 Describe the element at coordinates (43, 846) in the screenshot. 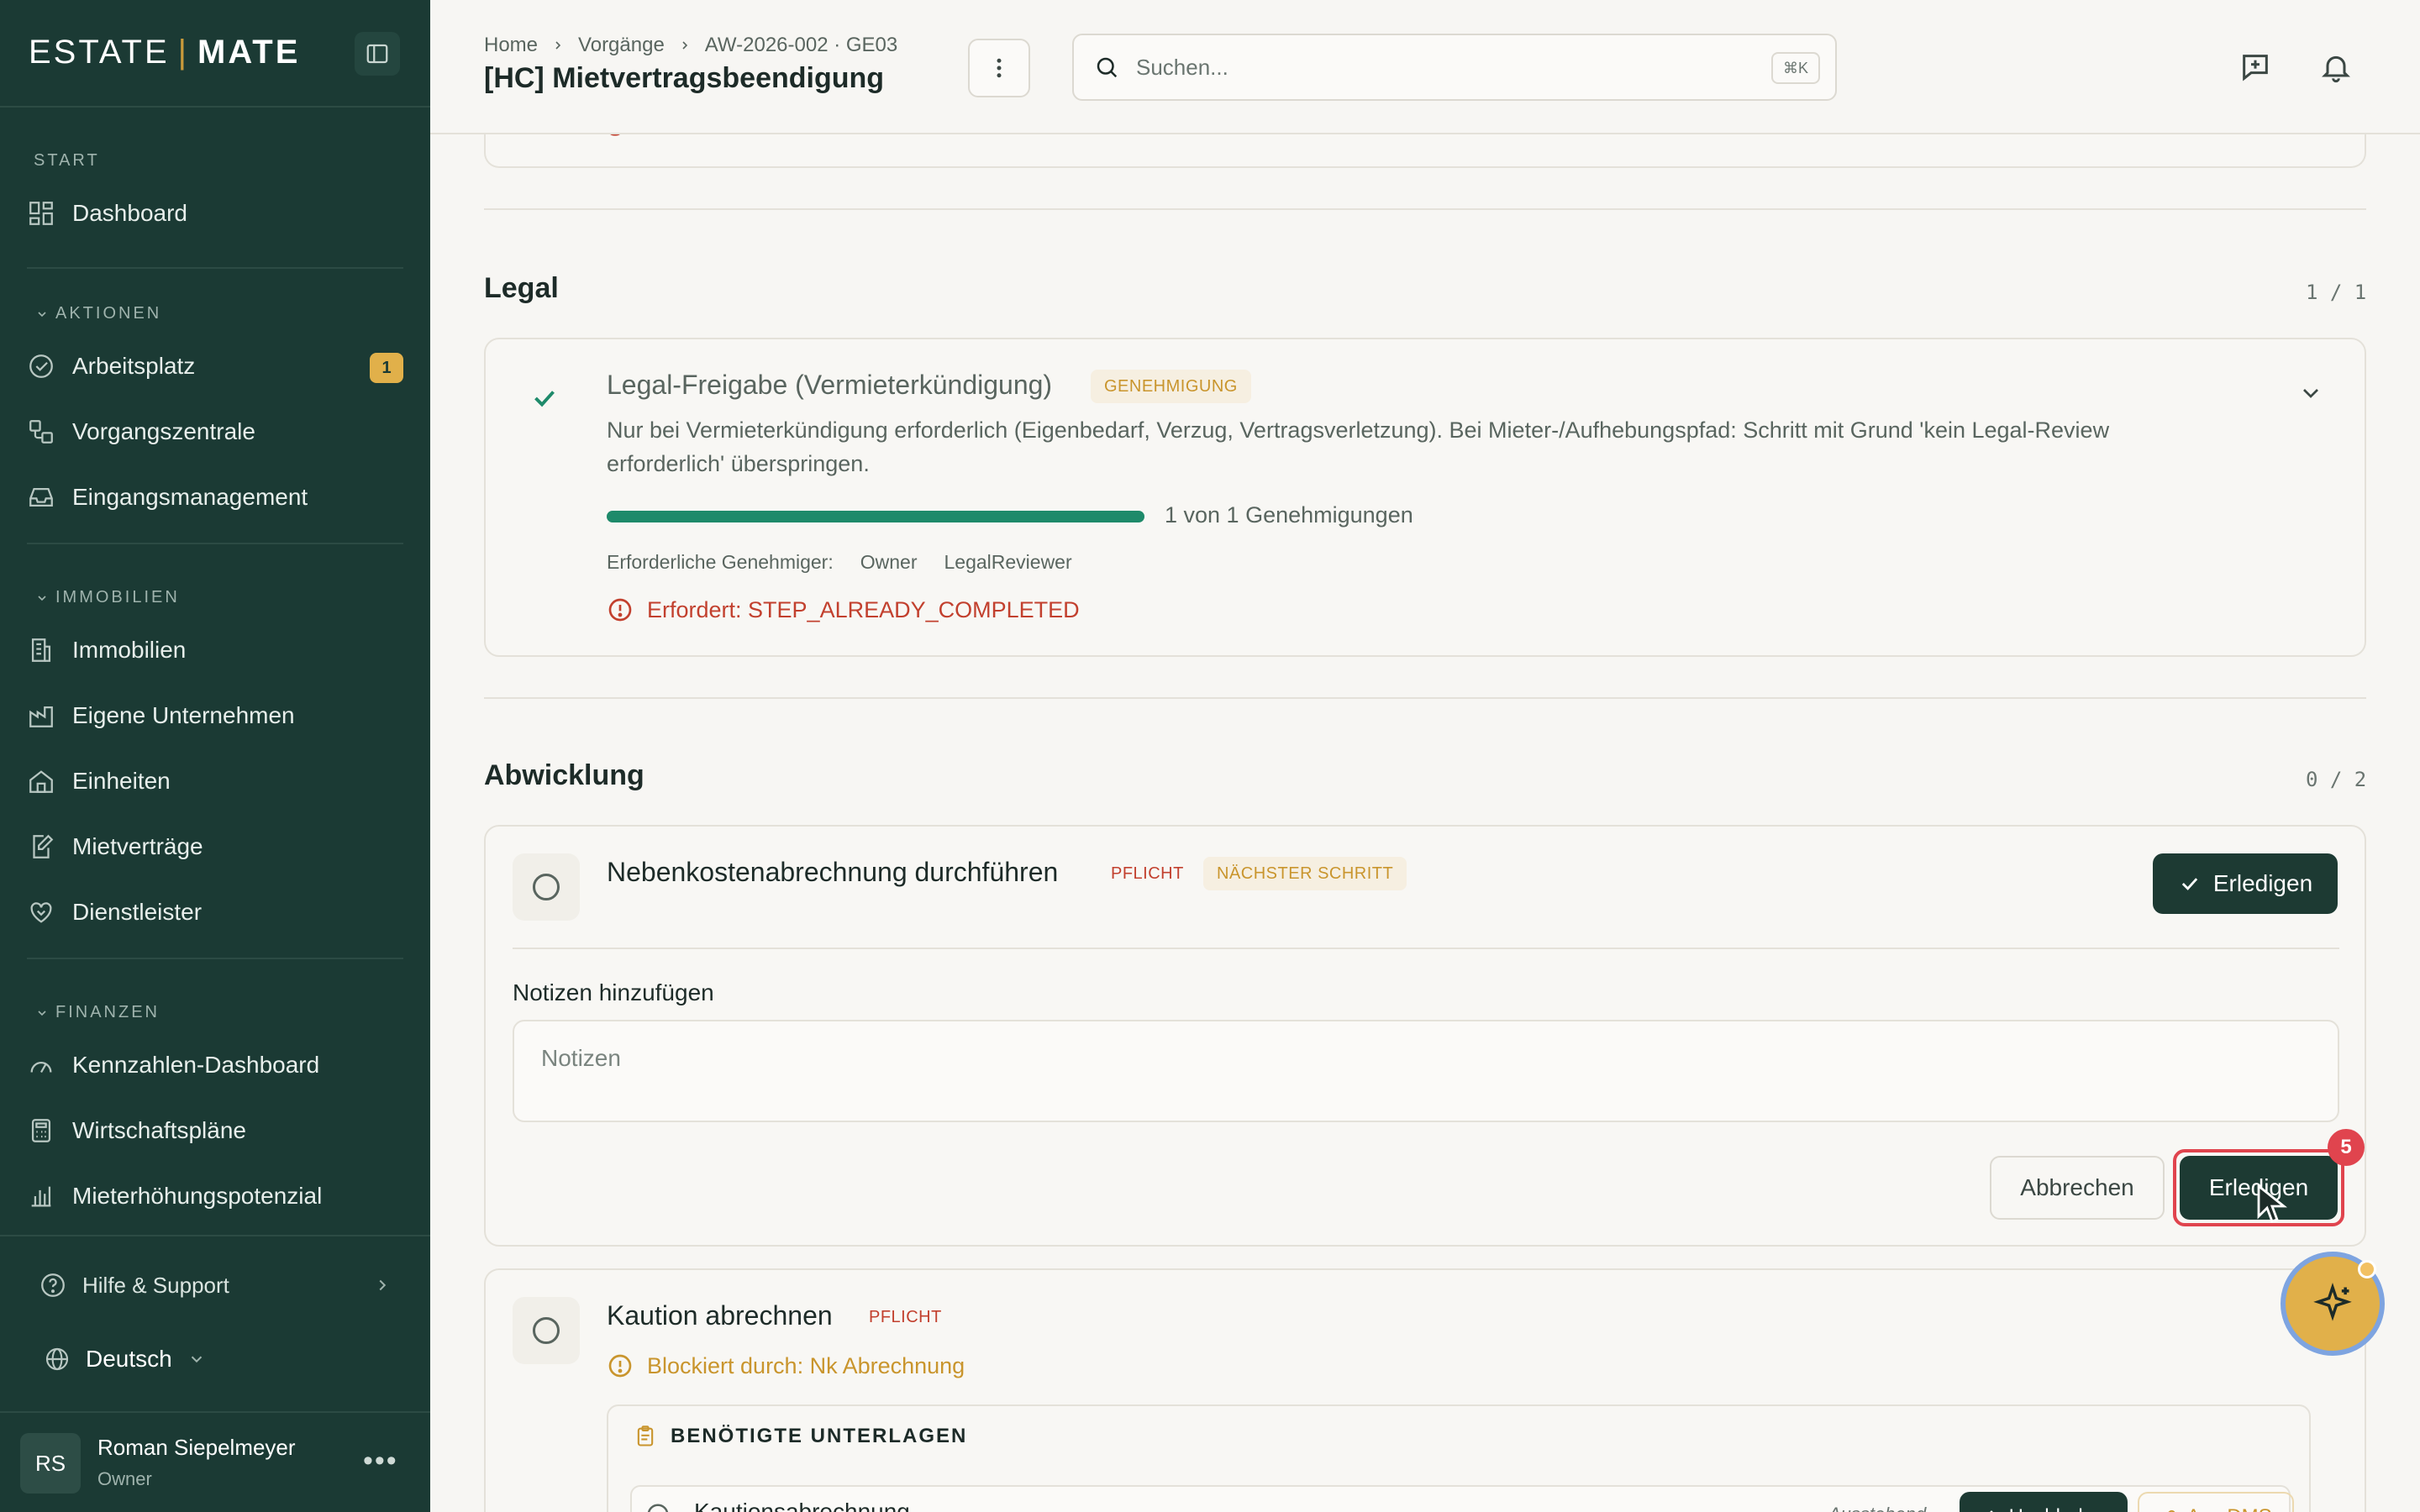

I see `contract-edit-icon` at that location.